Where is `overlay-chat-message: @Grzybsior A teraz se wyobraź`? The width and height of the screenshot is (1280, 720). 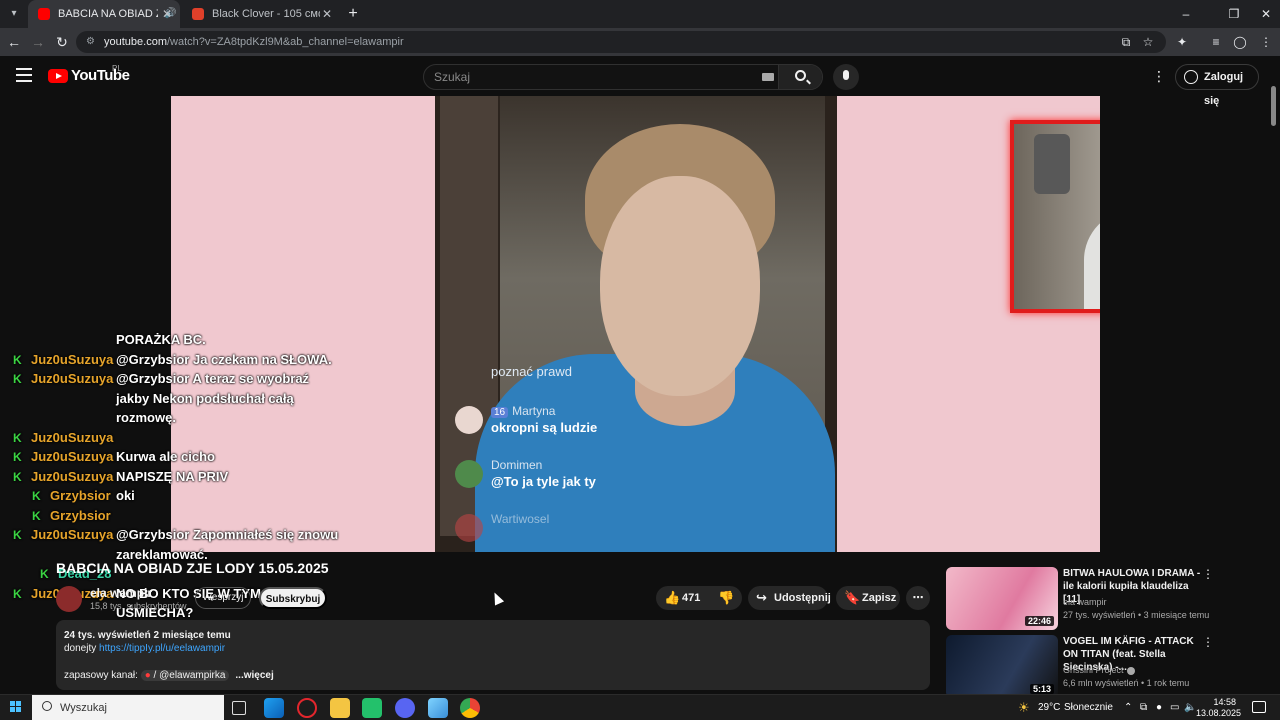
overlay-chat-message: @Grzybsior A teraz se wyobraź is located at coordinates (213, 378).